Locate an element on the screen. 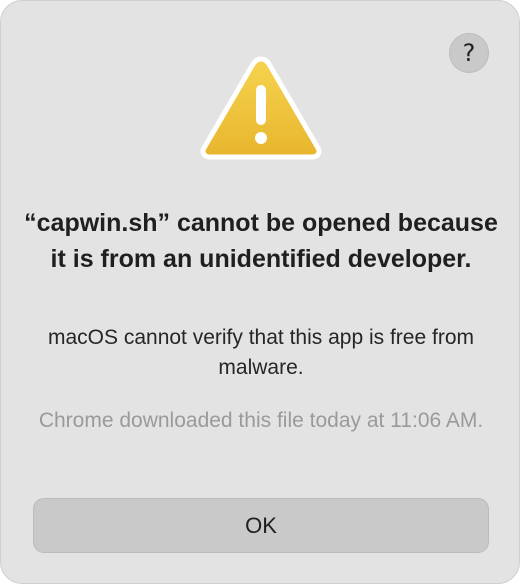 The image size is (520, 584). ok-button: OK is located at coordinates (261, 525).